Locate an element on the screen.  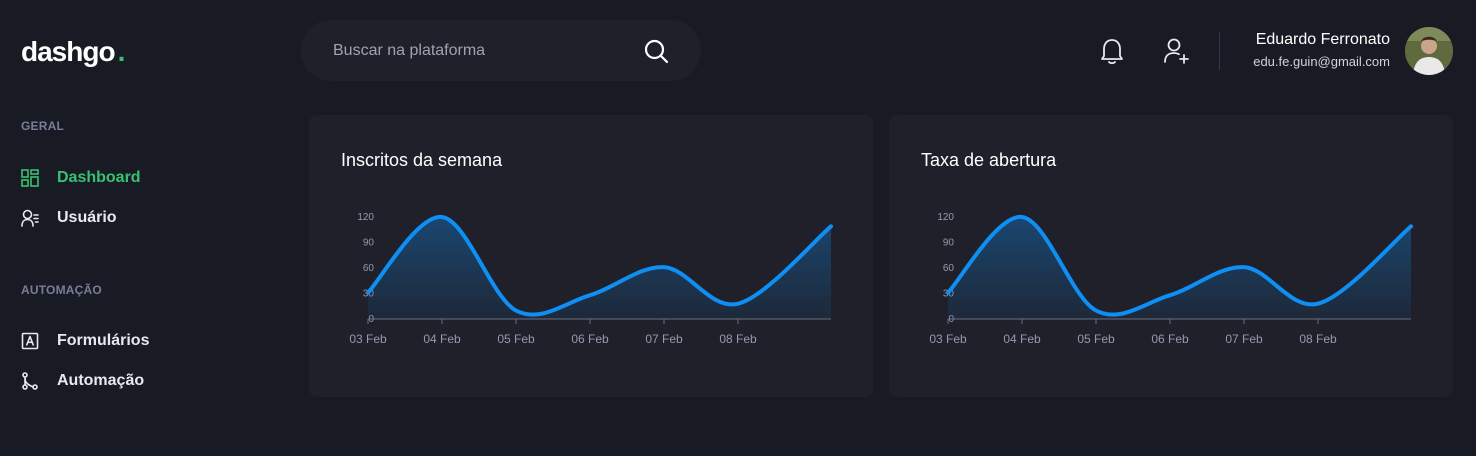
sidebar-section-automacao: AUTOMAÇÃO is located at coordinates (61, 290).